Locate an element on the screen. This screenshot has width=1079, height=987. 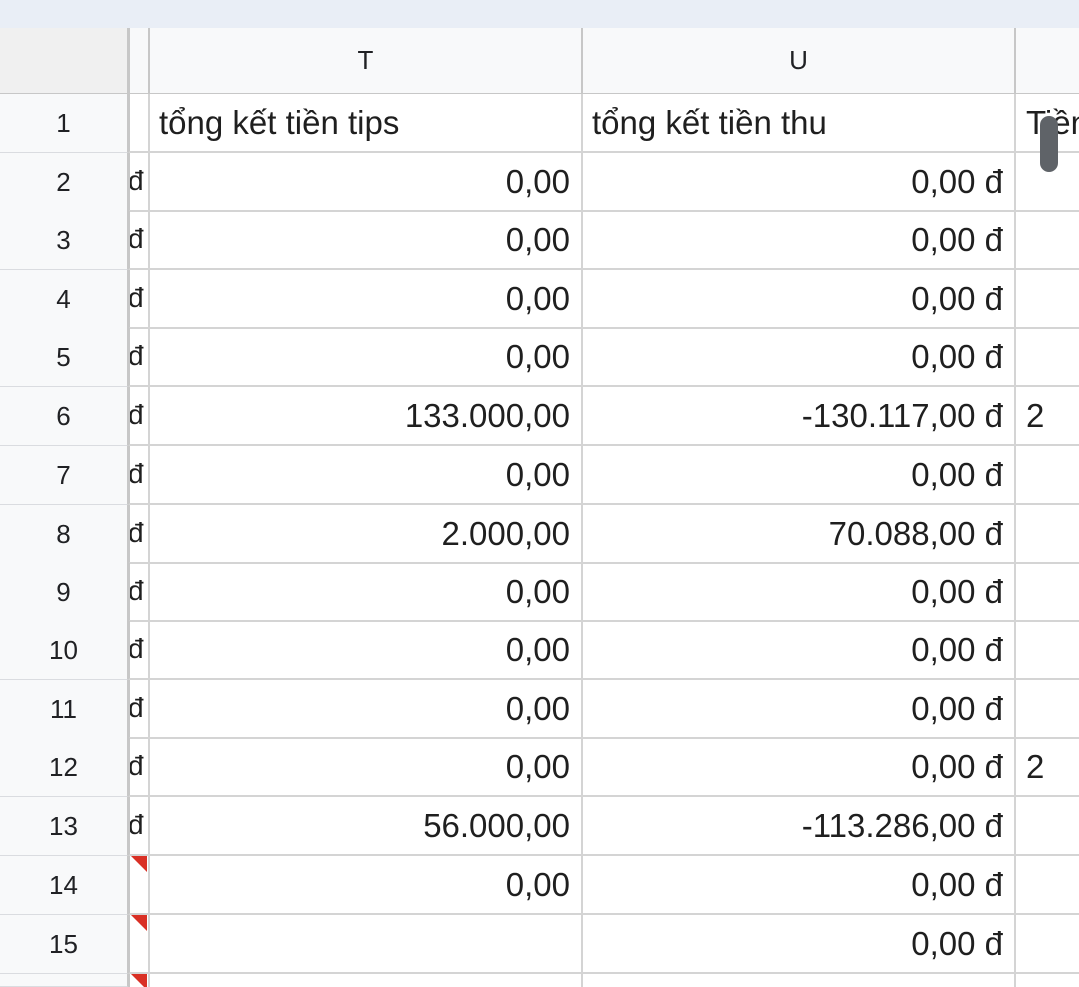
column-header-s is located at coordinates (139, 61).